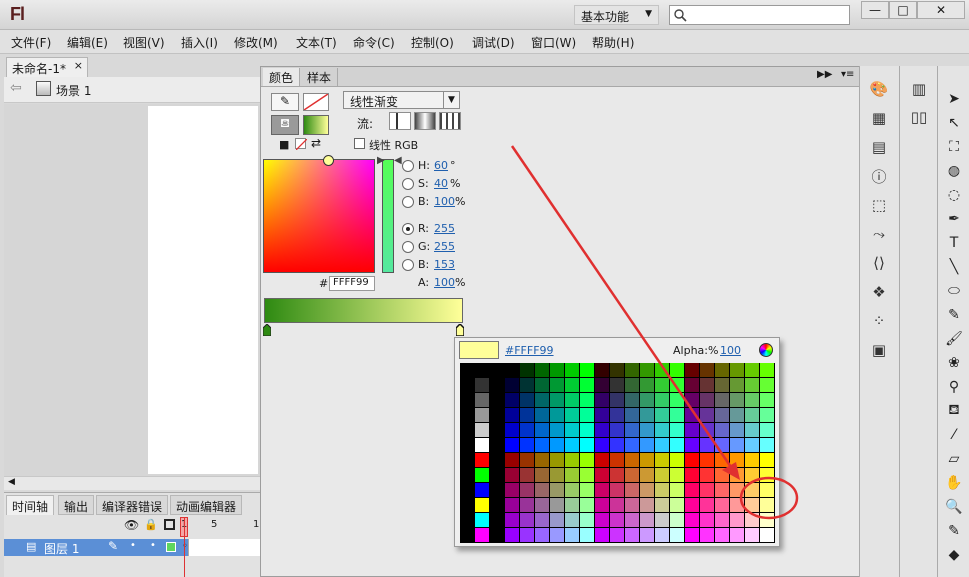 The height and width of the screenshot is (577, 969). Describe the element at coordinates (954, 219) in the screenshot. I see `pen-icon: ✒` at that location.